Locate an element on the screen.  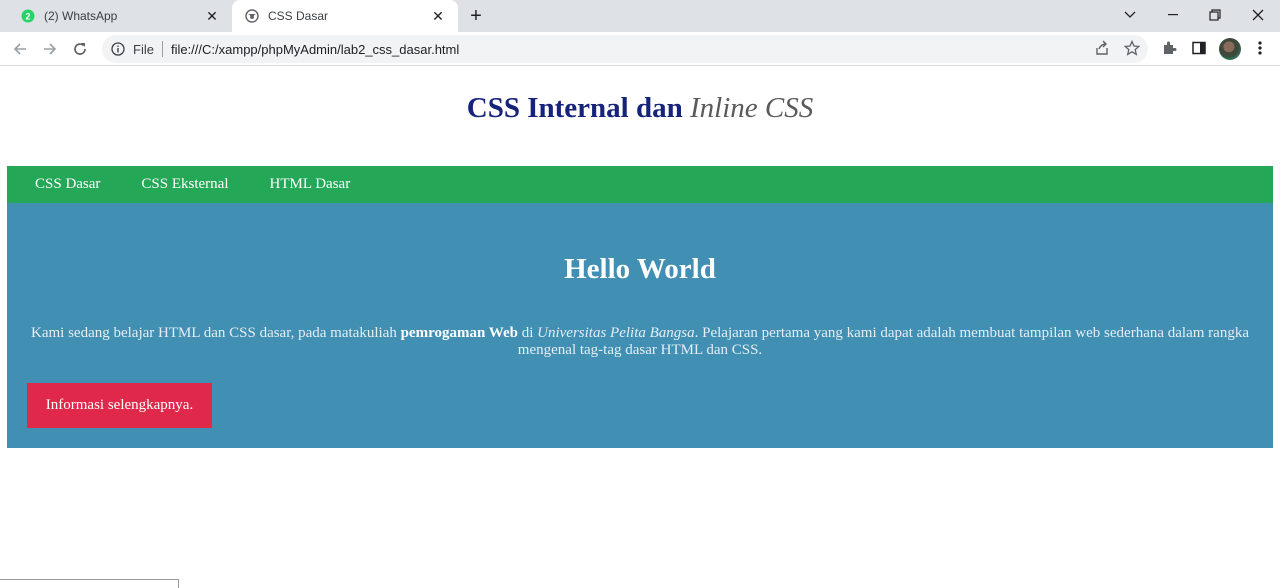
tab-label: CSS Dasar is located at coordinates (298, 16).